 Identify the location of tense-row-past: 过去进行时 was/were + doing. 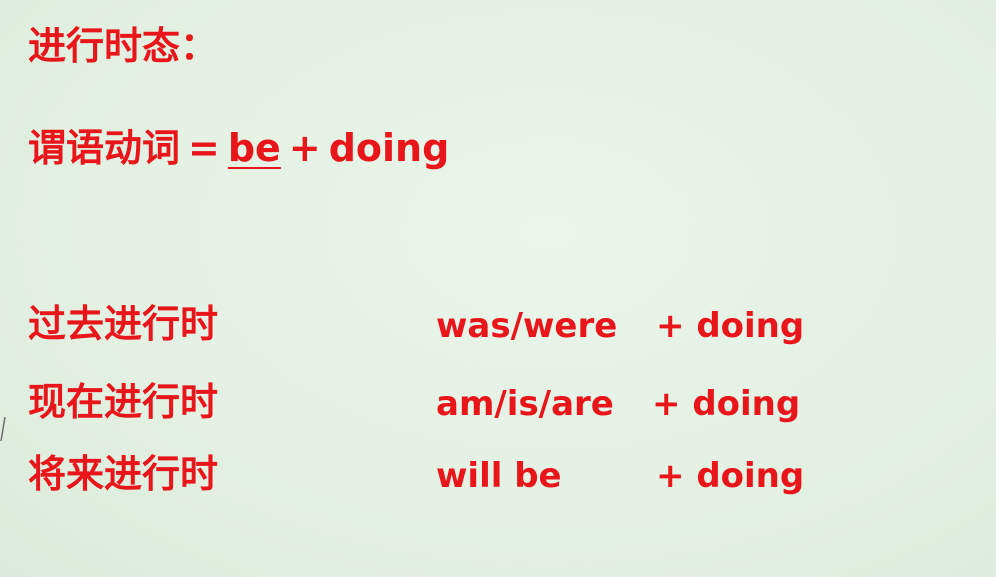
(498, 326).